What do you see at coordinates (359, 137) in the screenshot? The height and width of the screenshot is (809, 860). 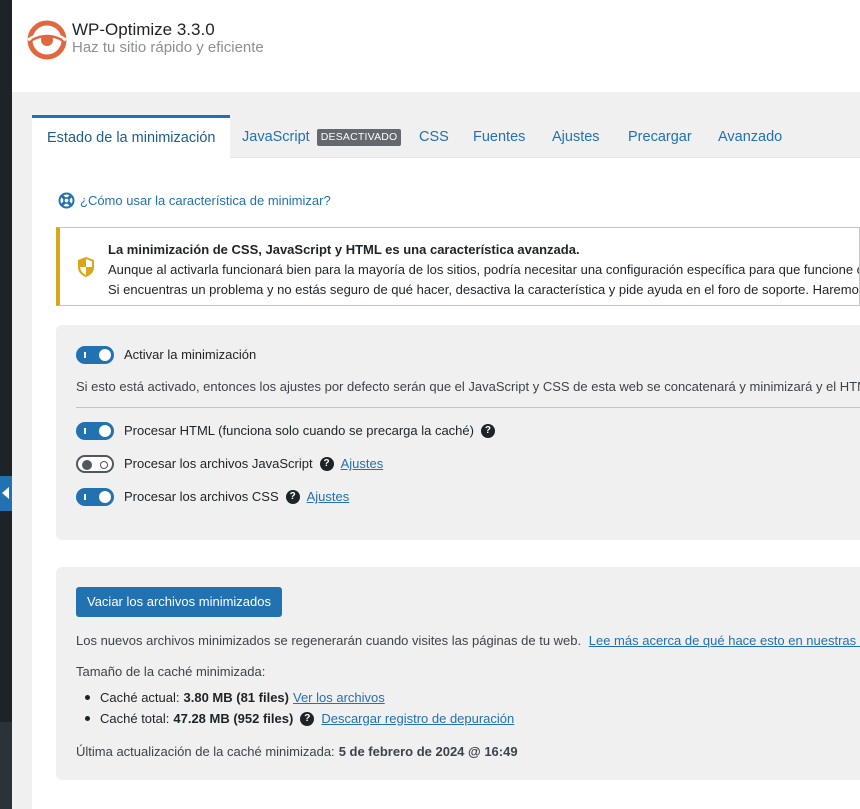 I see `status-badge: DESACTIVADO` at bounding box center [359, 137].